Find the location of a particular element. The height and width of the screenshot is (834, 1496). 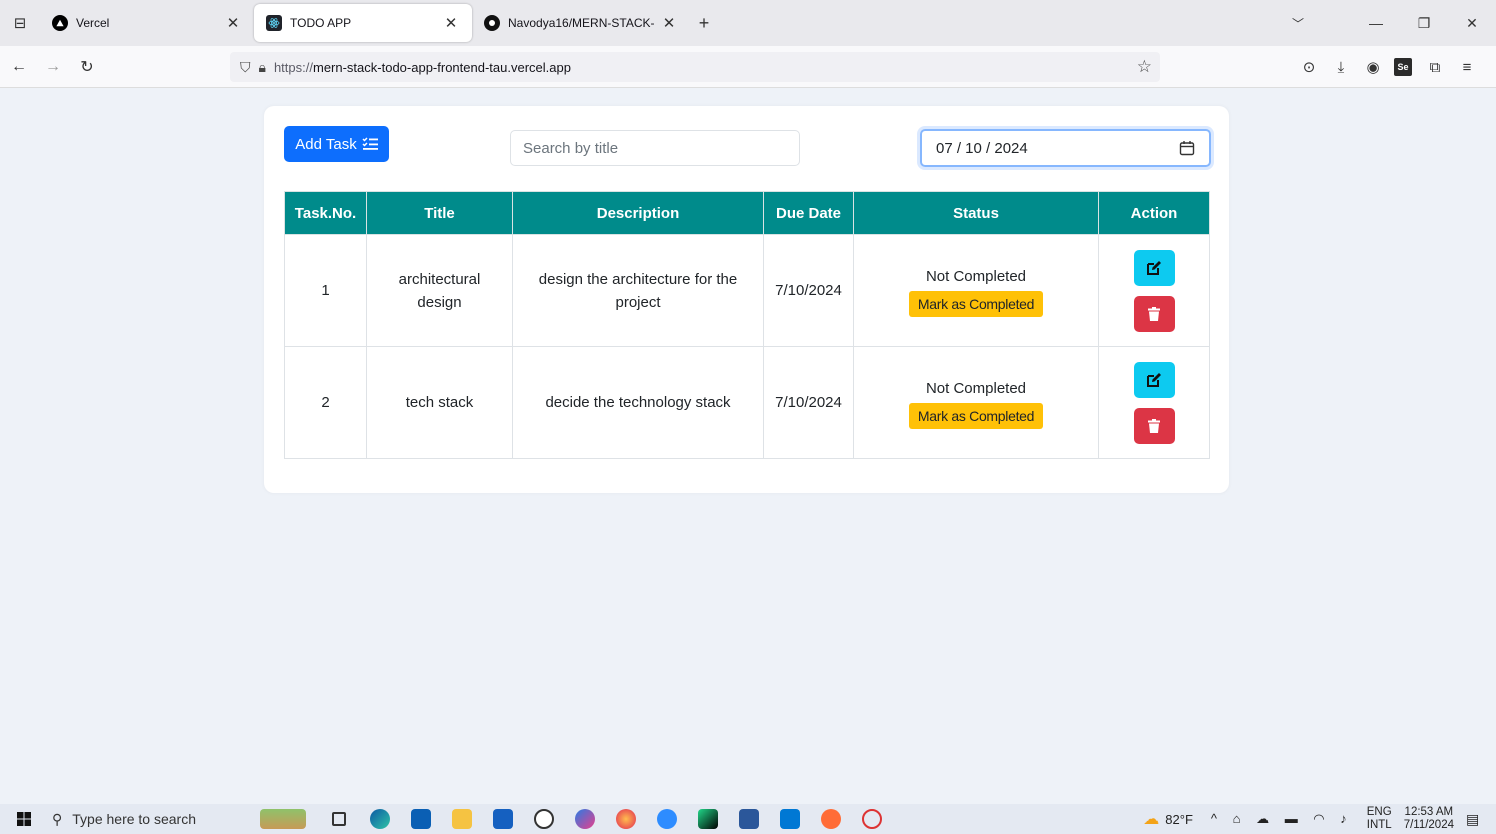

account-icon: ◉ is located at coordinates (1373, 67).